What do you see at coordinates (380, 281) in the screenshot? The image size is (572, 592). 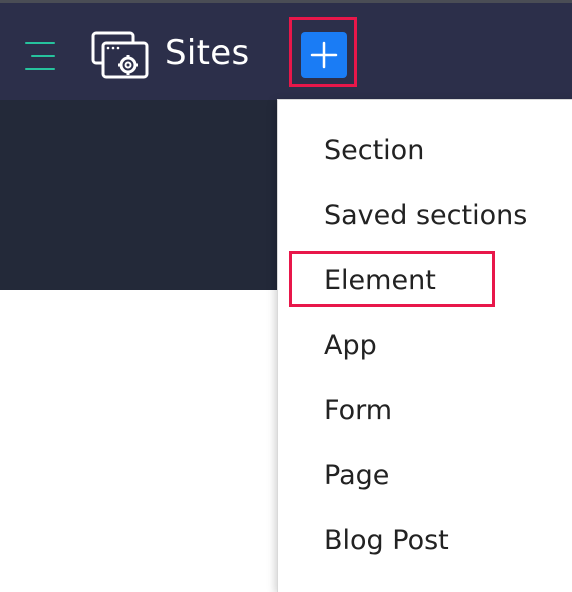 I see `menu-item-element: Element` at bounding box center [380, 281].